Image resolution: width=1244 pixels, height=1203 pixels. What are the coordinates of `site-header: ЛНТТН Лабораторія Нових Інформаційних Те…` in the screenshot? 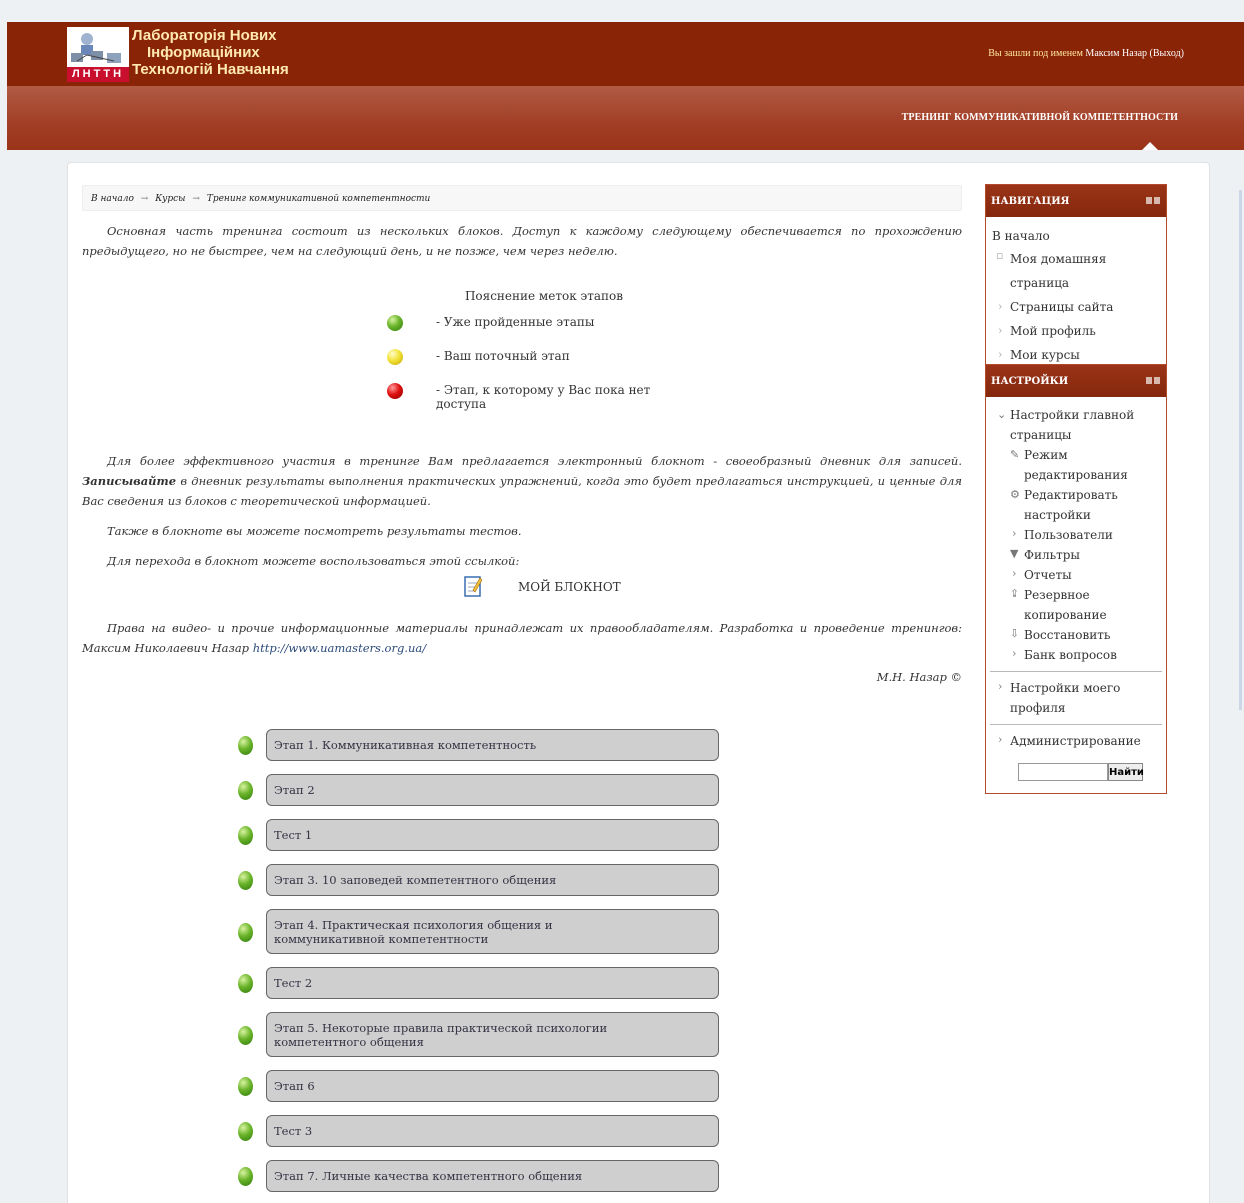 It's located at (625, 54).